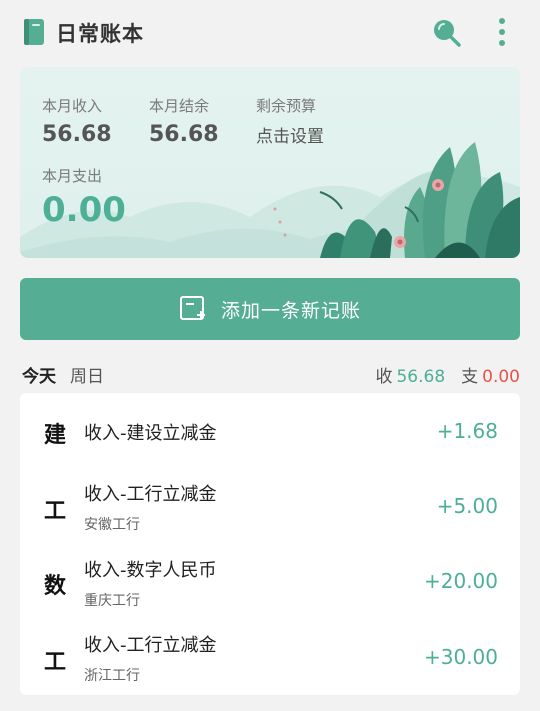 The image size is (540, 711). I want to click on list-item: 工 收入-工行立减金 安徽工行 +5.00, so click(270, 505).